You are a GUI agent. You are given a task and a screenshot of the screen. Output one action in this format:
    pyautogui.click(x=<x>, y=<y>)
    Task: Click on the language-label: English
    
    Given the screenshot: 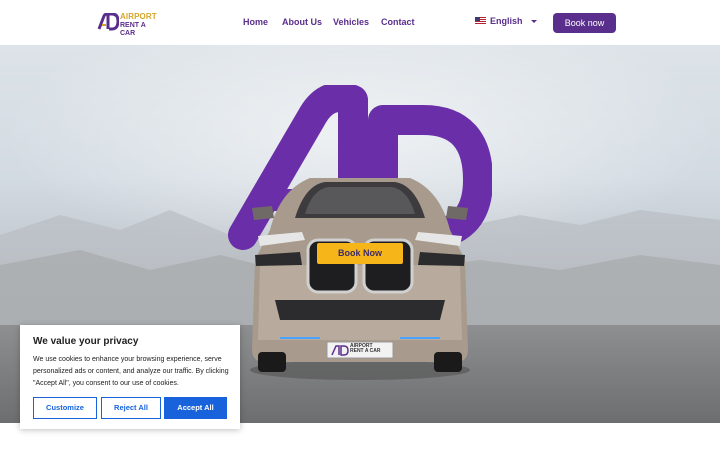 What is the action you would take?
    pyautogui.click(x=506, y=21)
    